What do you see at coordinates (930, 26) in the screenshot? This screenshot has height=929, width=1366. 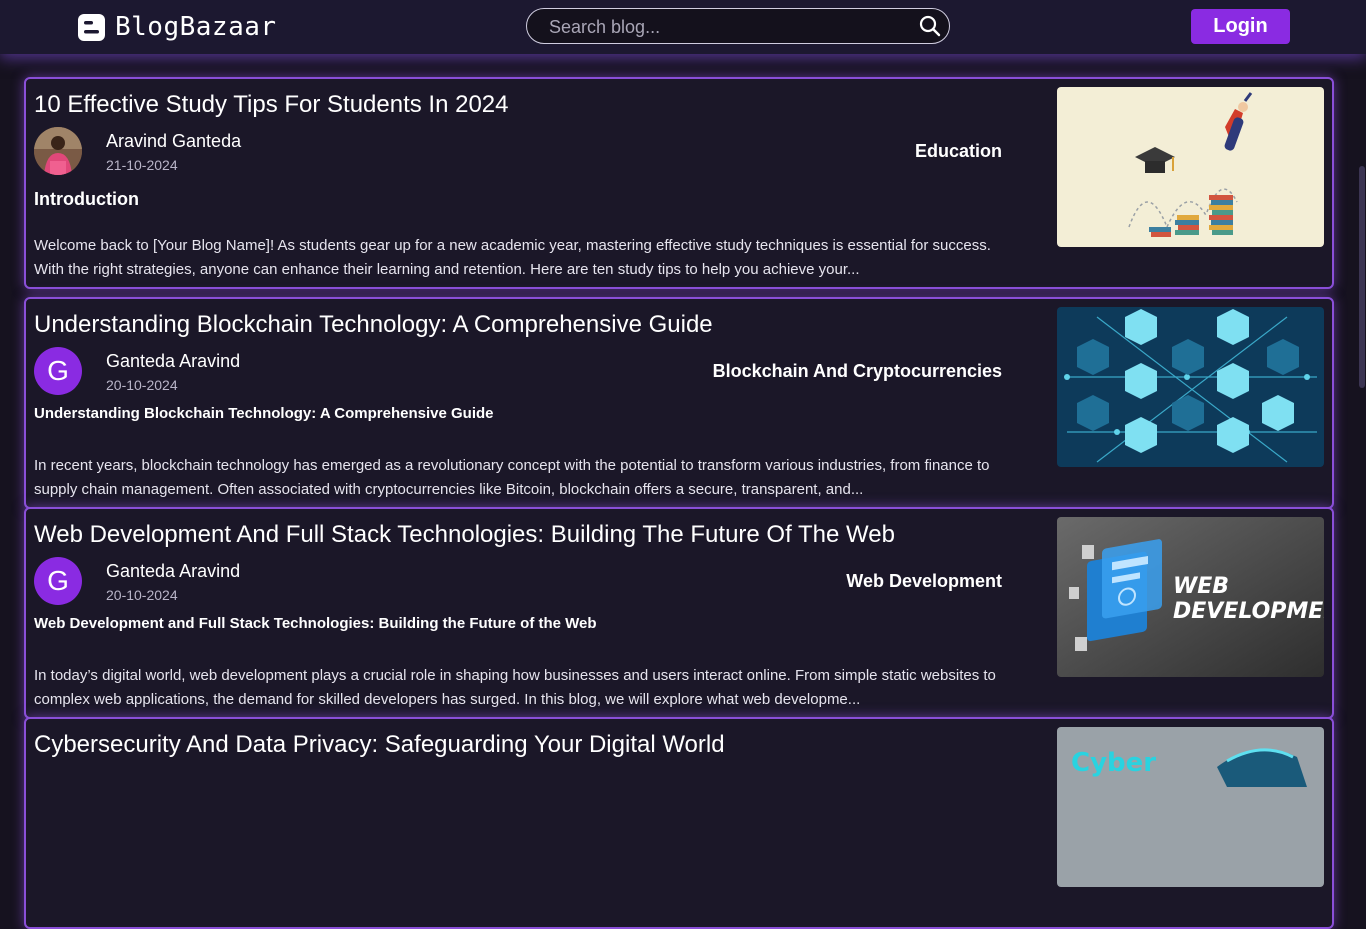 I see `search-icon` at bounding box center [930, 26].